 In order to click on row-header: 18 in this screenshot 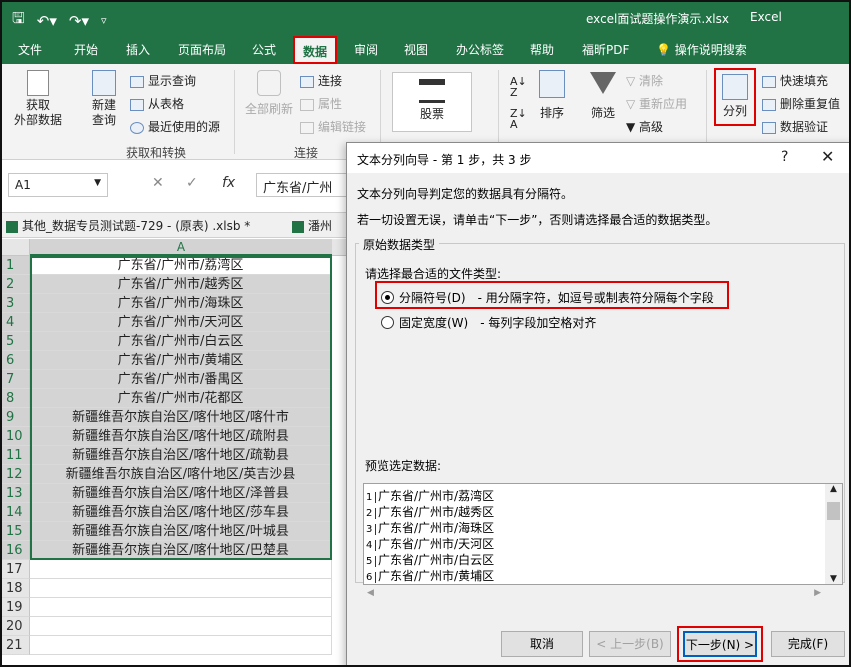, I will do `click(16, 588)`.